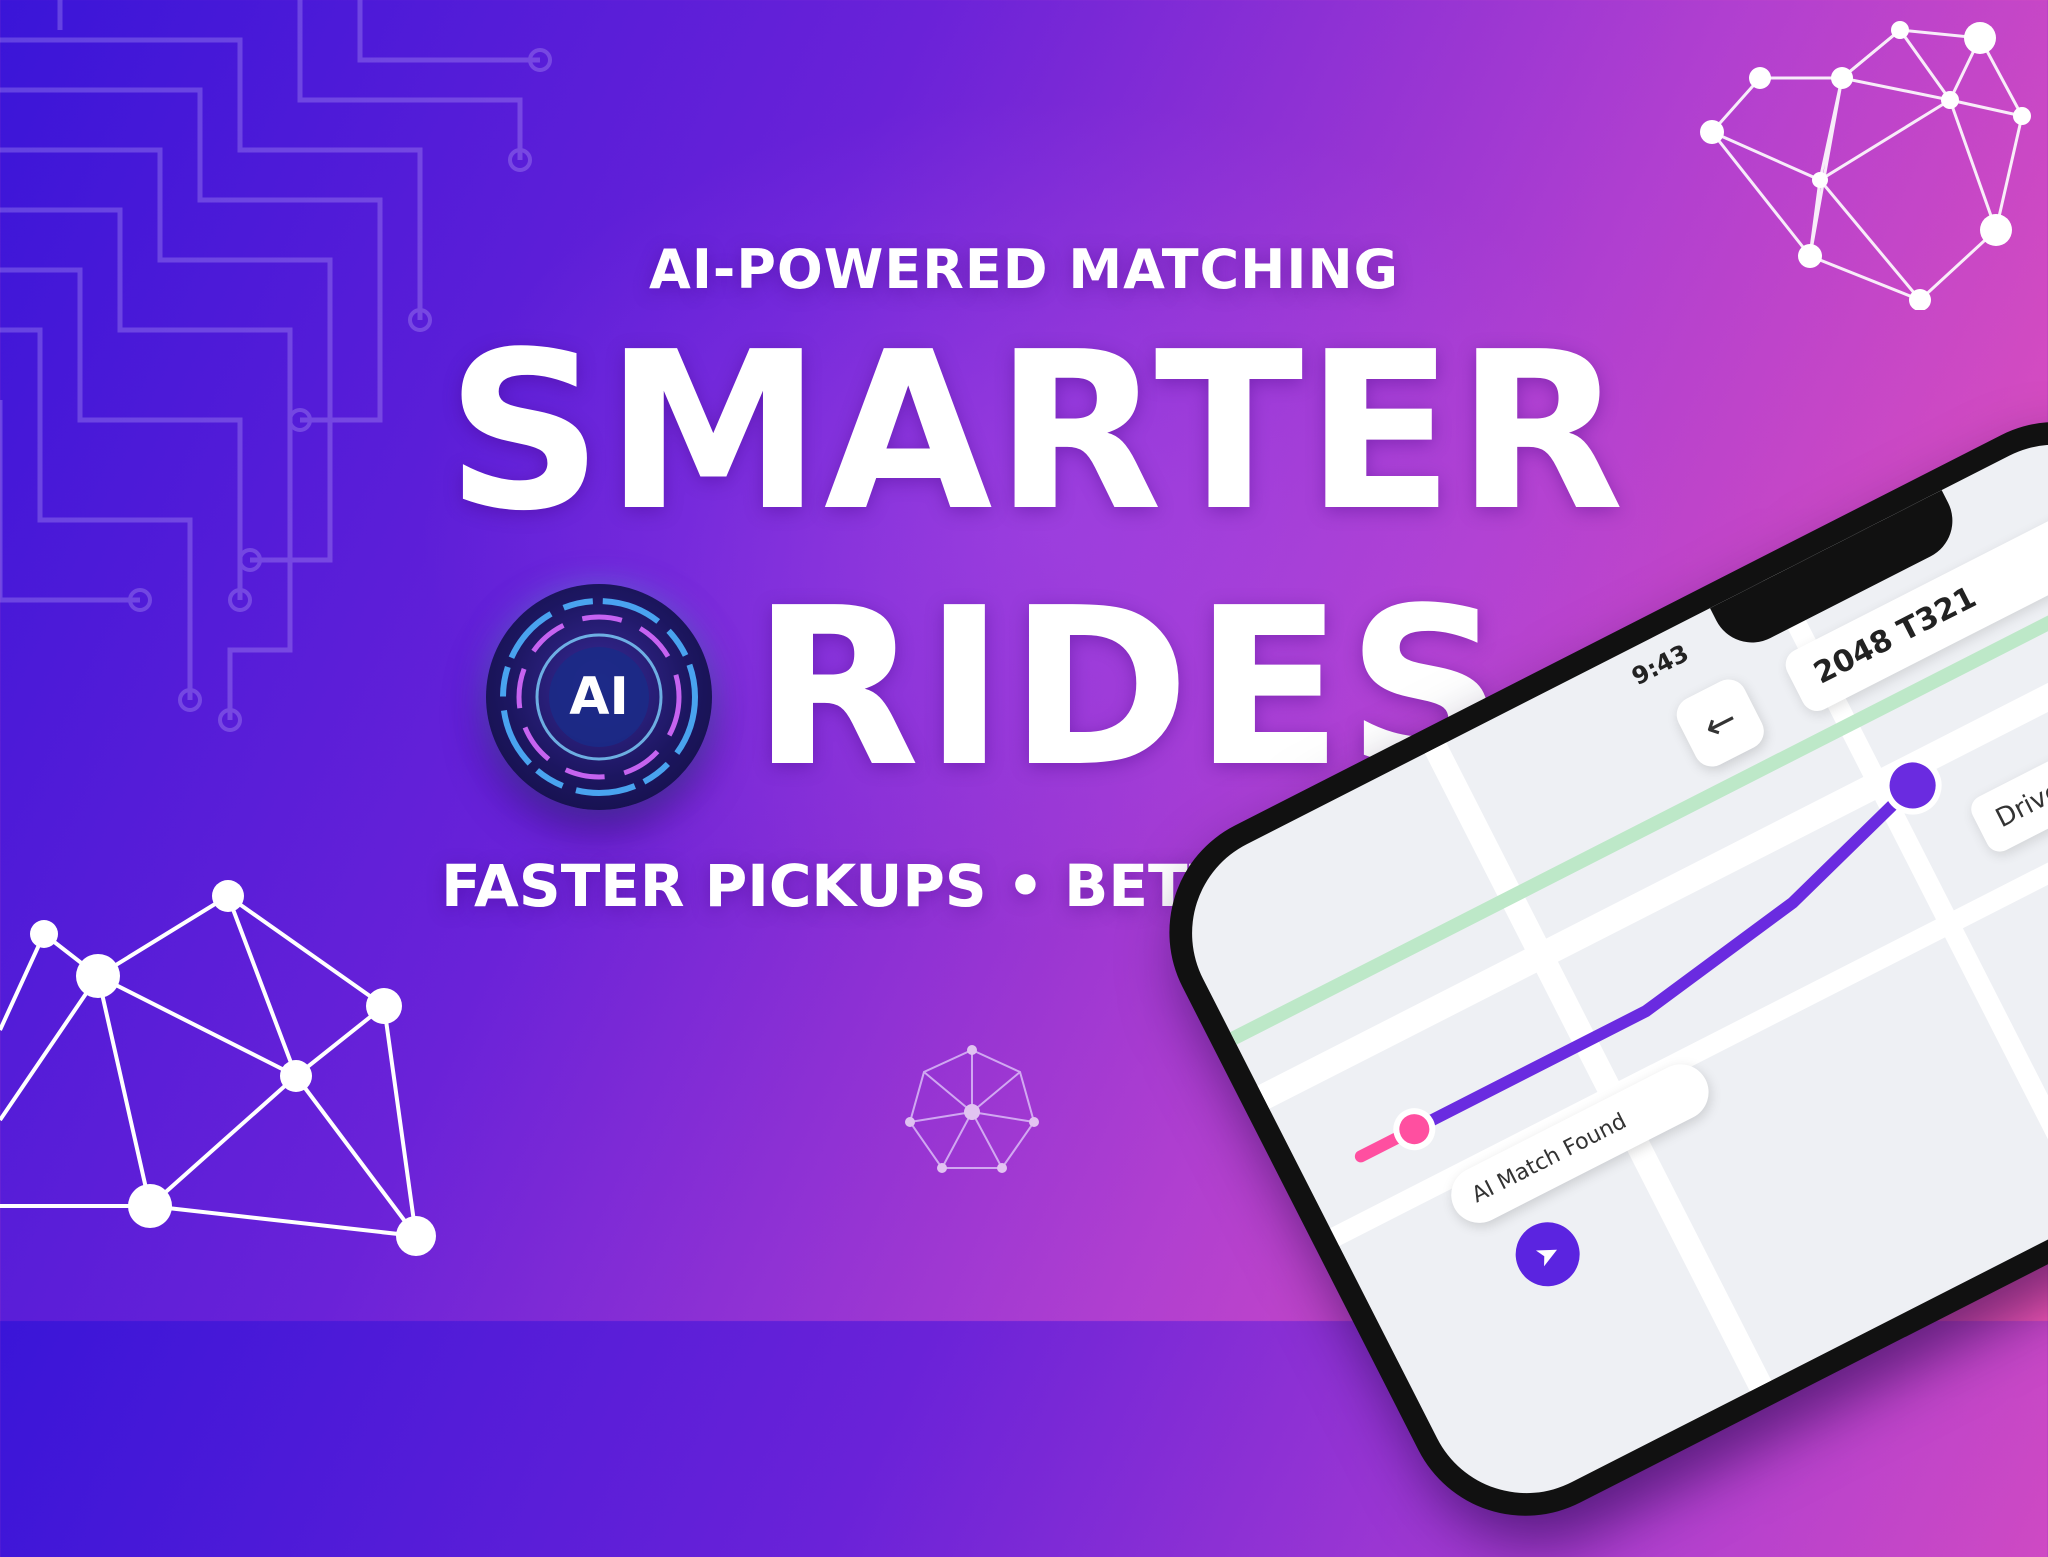  What do you see at coordinates (972, 1109) in the screenshot?
I see `small-network-decoration` at bounding box center [972, 1109].